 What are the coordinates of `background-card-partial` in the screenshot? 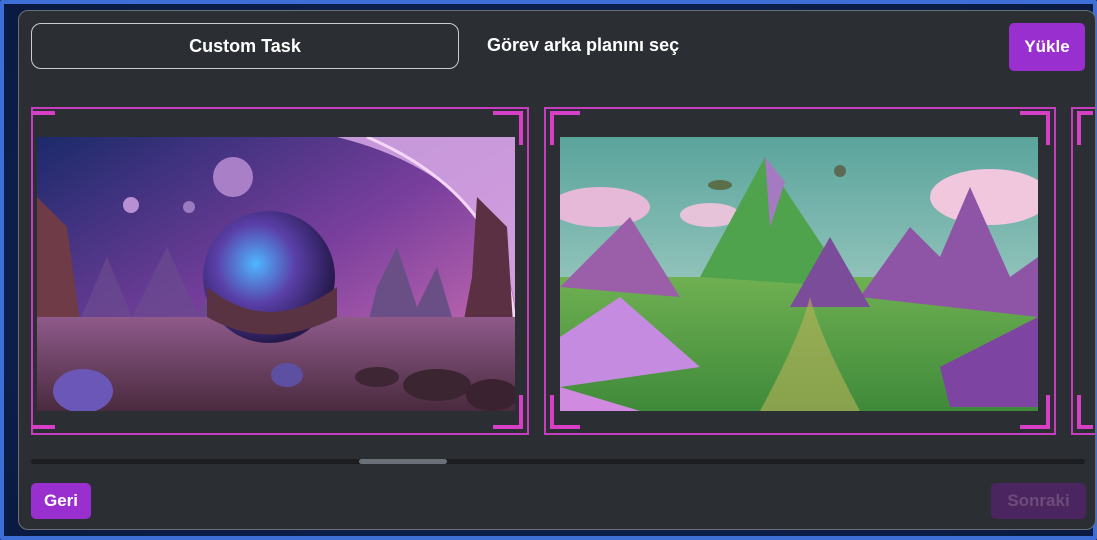 It's located at (1083, 271).